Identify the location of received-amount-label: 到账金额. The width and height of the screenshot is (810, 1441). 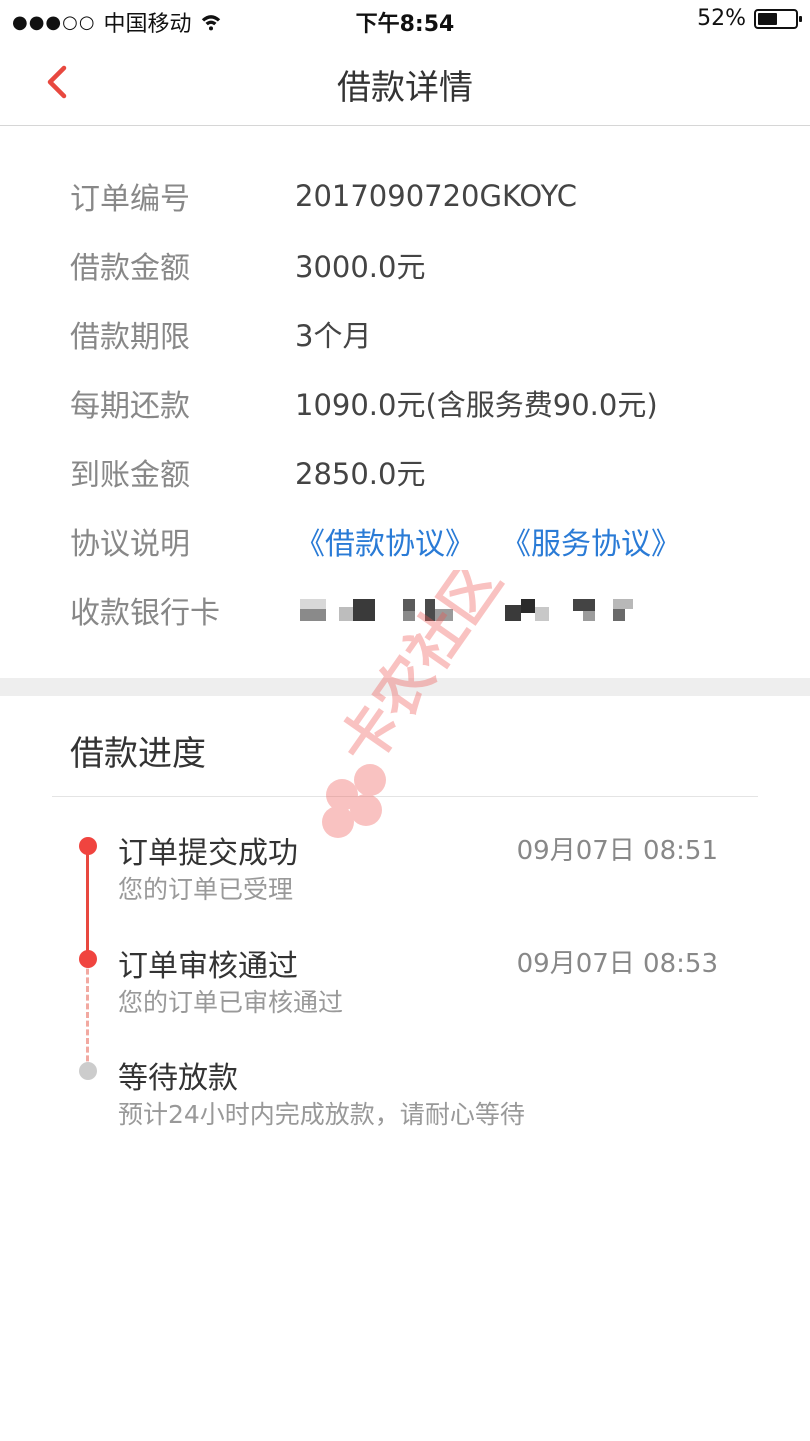
(130, 475).